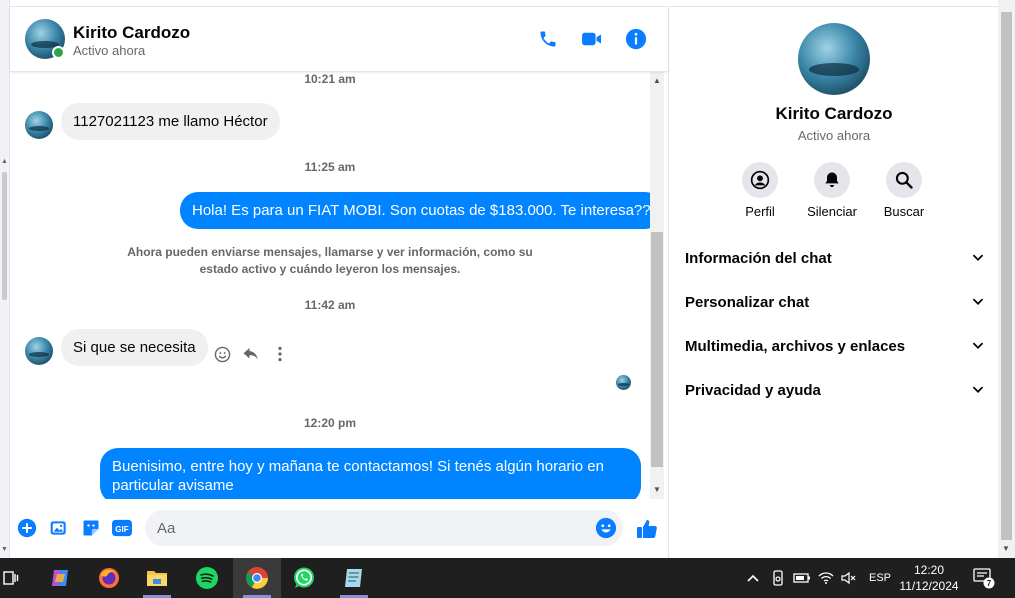  I want to click on copilot-icon, so click(60, 578).